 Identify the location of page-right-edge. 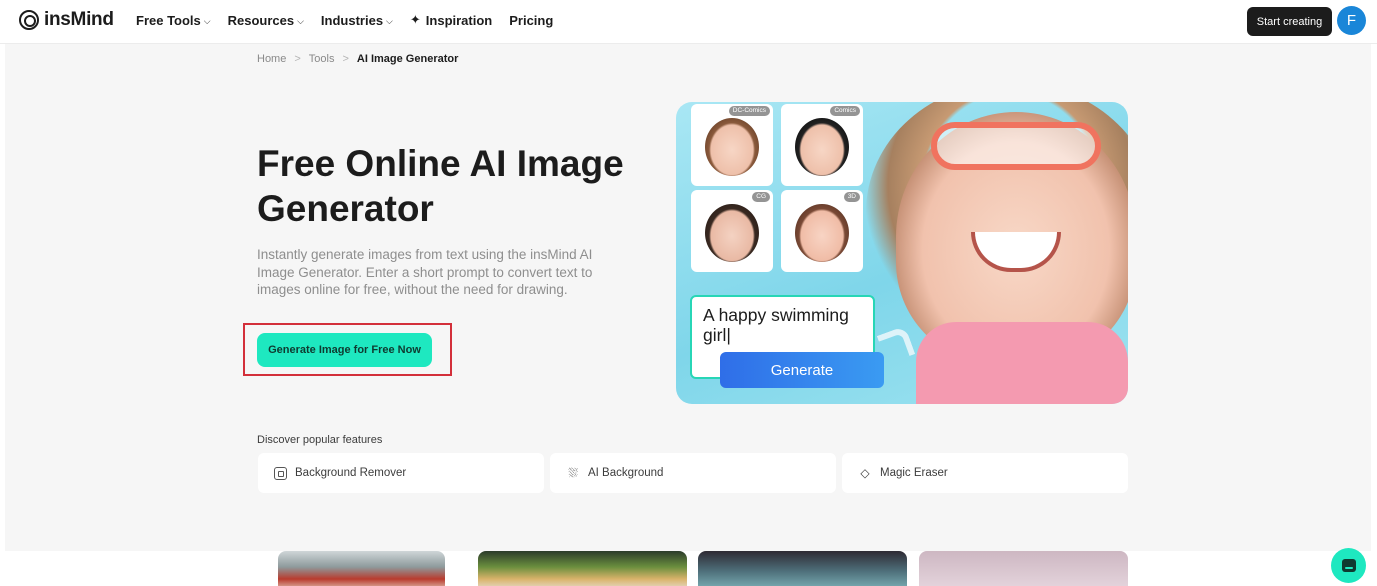
(1374, 315).